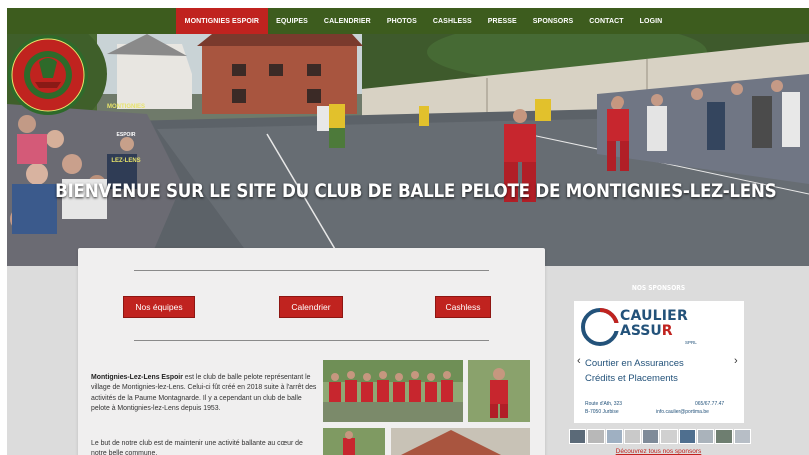  I want to click on nav-item-calendrier: CALENDRIER, so click(347, 21).